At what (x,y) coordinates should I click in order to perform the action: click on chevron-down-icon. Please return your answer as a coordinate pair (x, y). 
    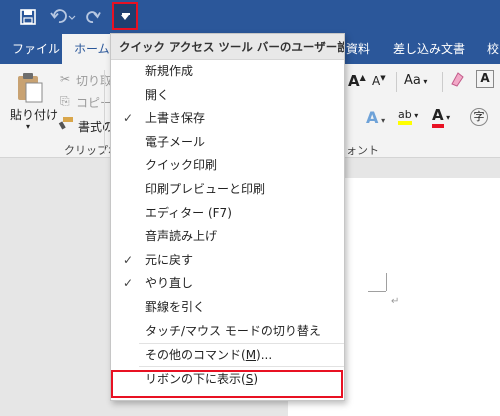
    Looking at the image, I should click on (125, 17).